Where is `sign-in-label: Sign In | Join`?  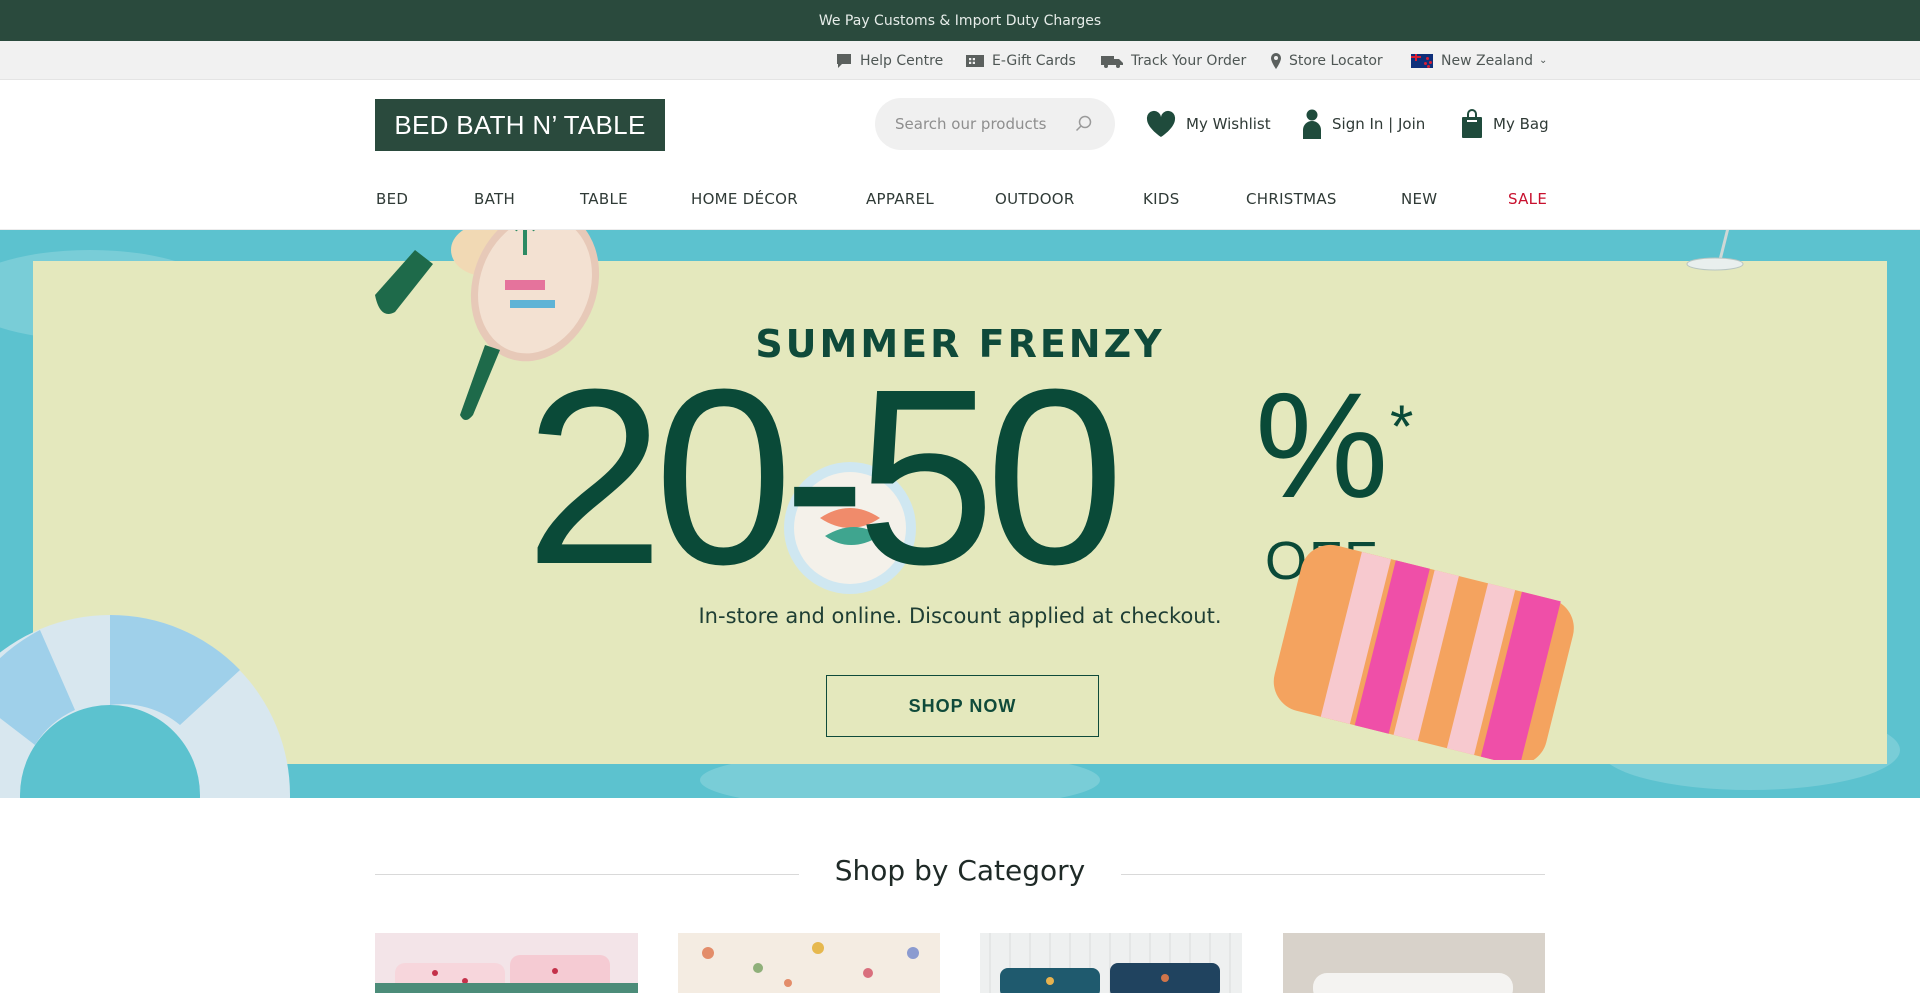
sign-in-label: Sign In | Join is located at coordinates (1379, 124).